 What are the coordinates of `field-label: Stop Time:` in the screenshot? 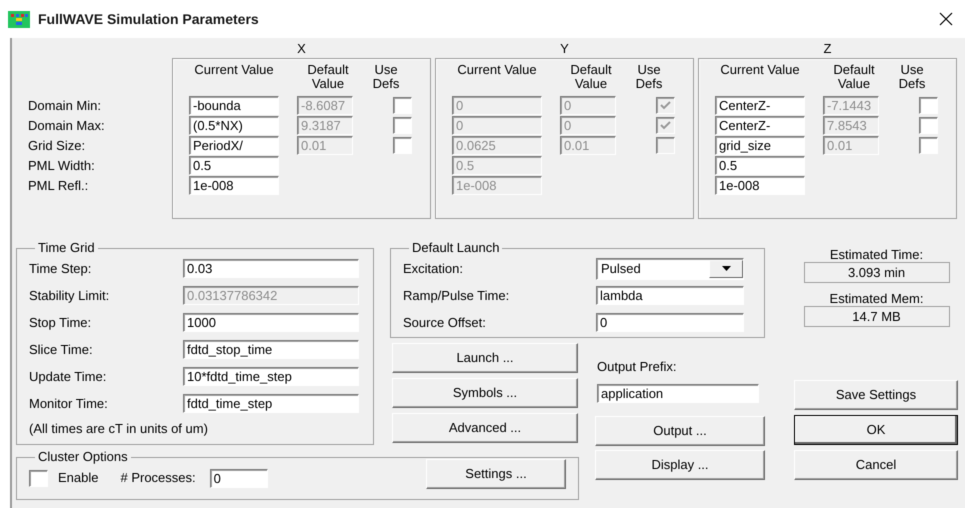 It's located at (60, 323).